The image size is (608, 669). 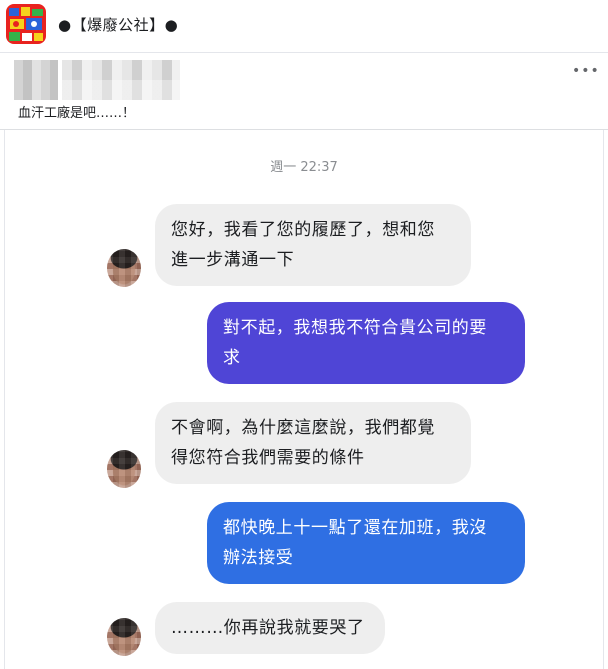 What do you see at coordinates (303, 428) in the screenshot?
I see `message-line: 不會啊，為什麼這麼說，我們都覺` at bounding box center [303, 428].